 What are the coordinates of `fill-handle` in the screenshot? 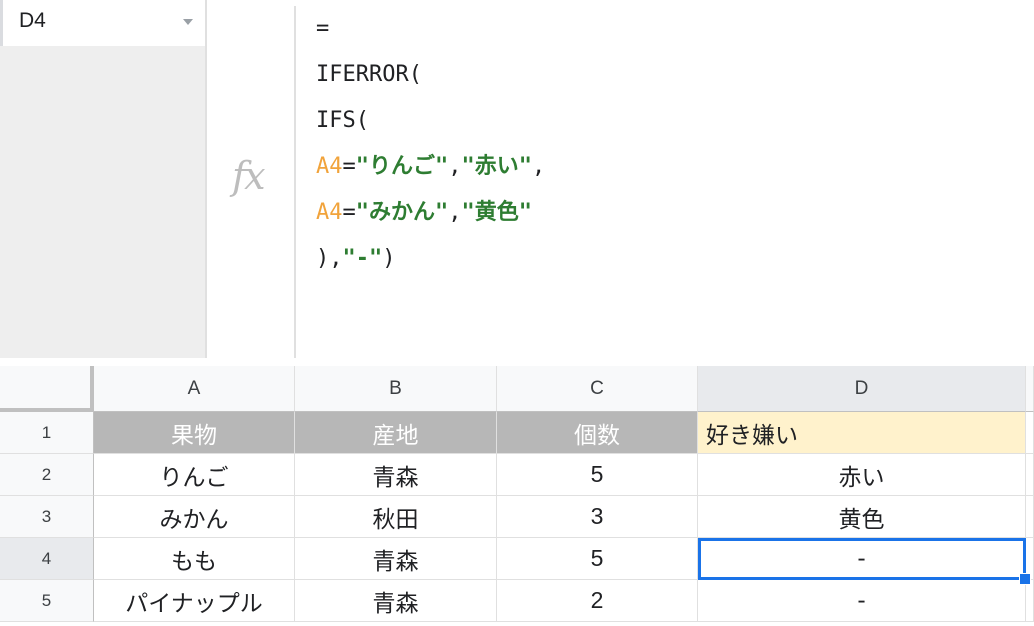 It's located at (1025, 579).